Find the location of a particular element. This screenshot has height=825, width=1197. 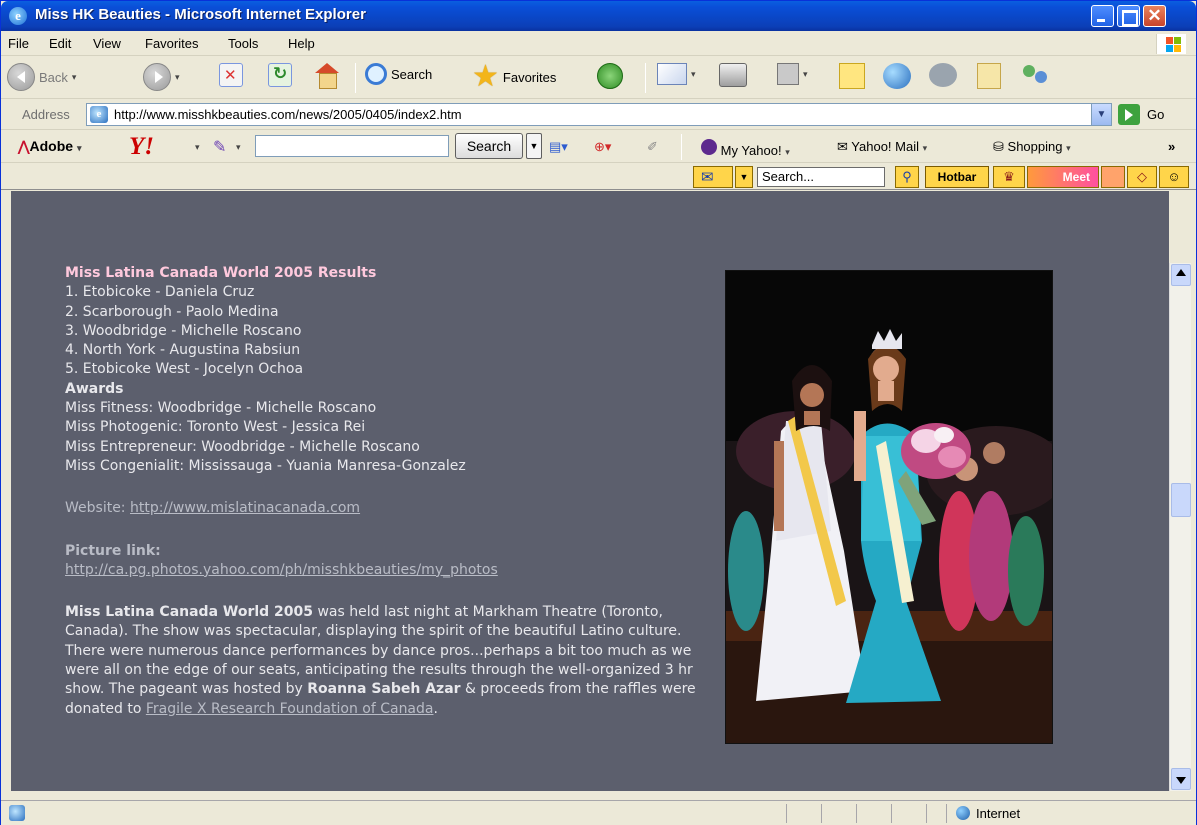

ie-app-icon: e is located at coordinates (18, 16).